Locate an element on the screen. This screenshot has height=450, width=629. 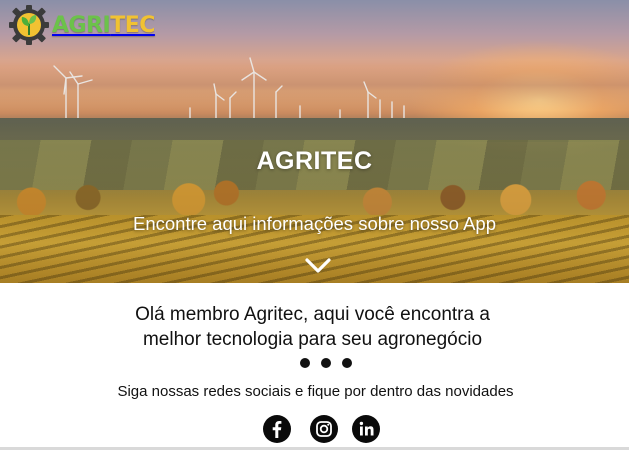
brand-wordmark: AGRITEC is located at coordinates (103, 25).